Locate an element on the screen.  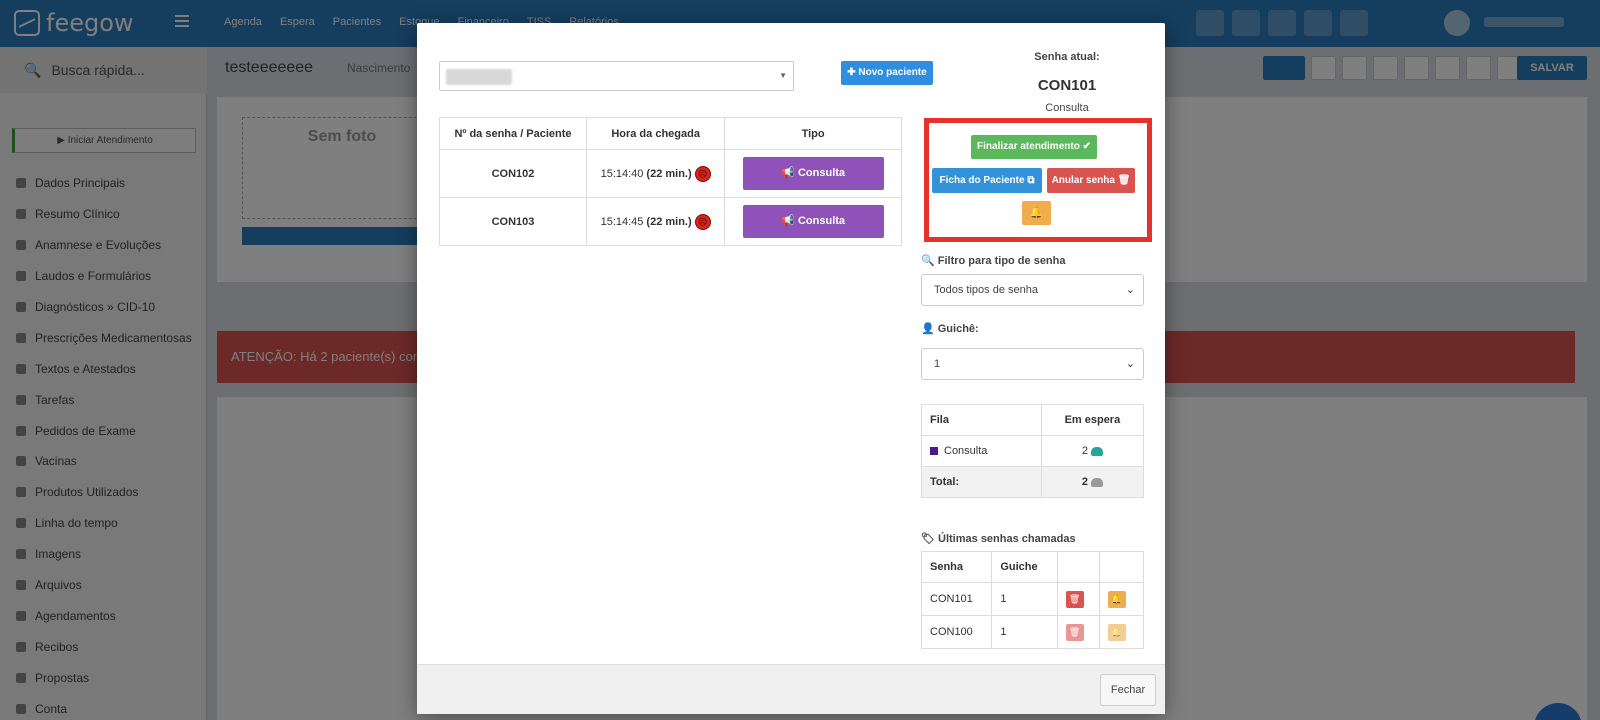
table-row: CON100 1 🗑 🔔 is located at coordinates (1032, 632).